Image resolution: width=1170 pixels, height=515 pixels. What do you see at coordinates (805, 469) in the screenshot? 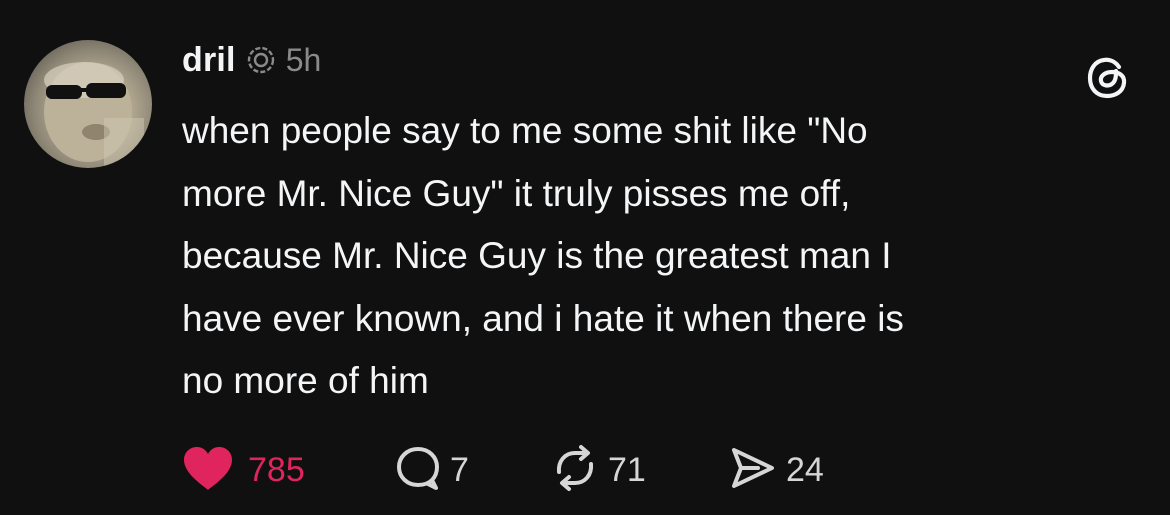
I see `share-count: 24` at bounding box center [805, 469].